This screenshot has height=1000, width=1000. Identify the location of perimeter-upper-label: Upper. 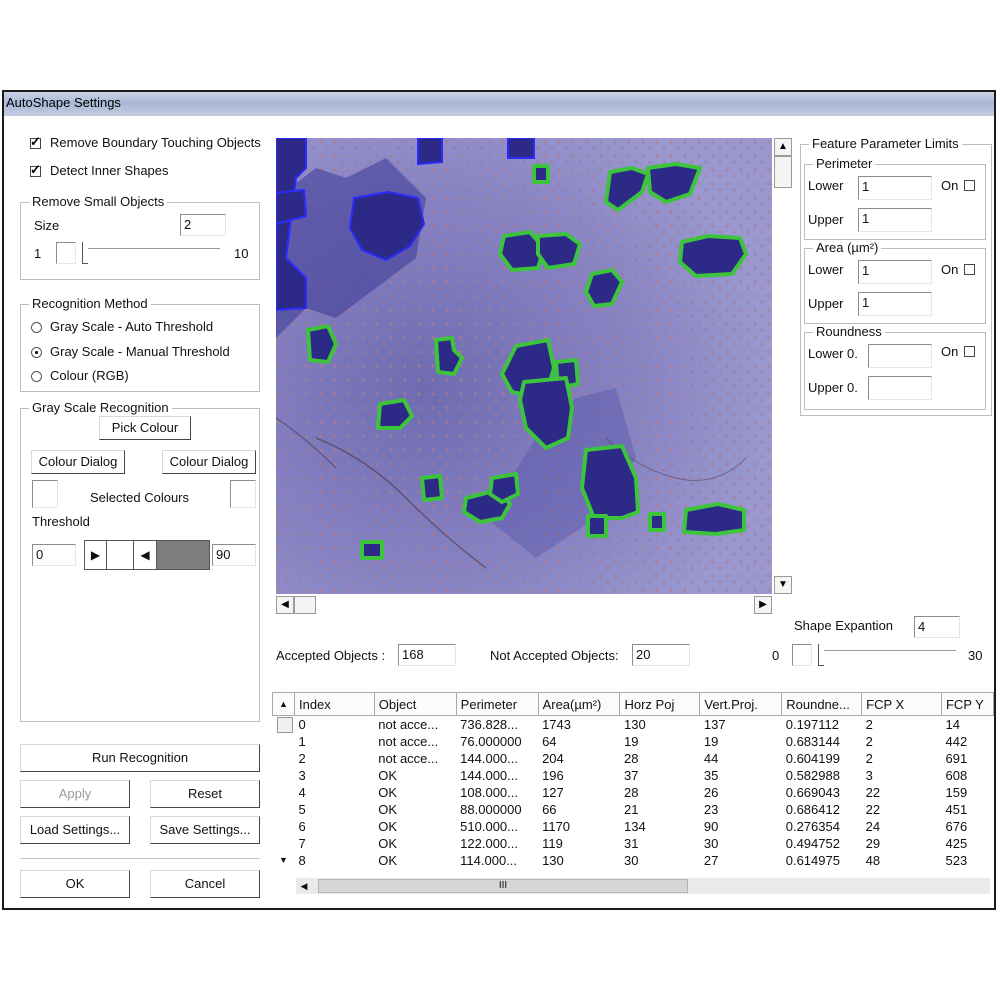
(826, 219).